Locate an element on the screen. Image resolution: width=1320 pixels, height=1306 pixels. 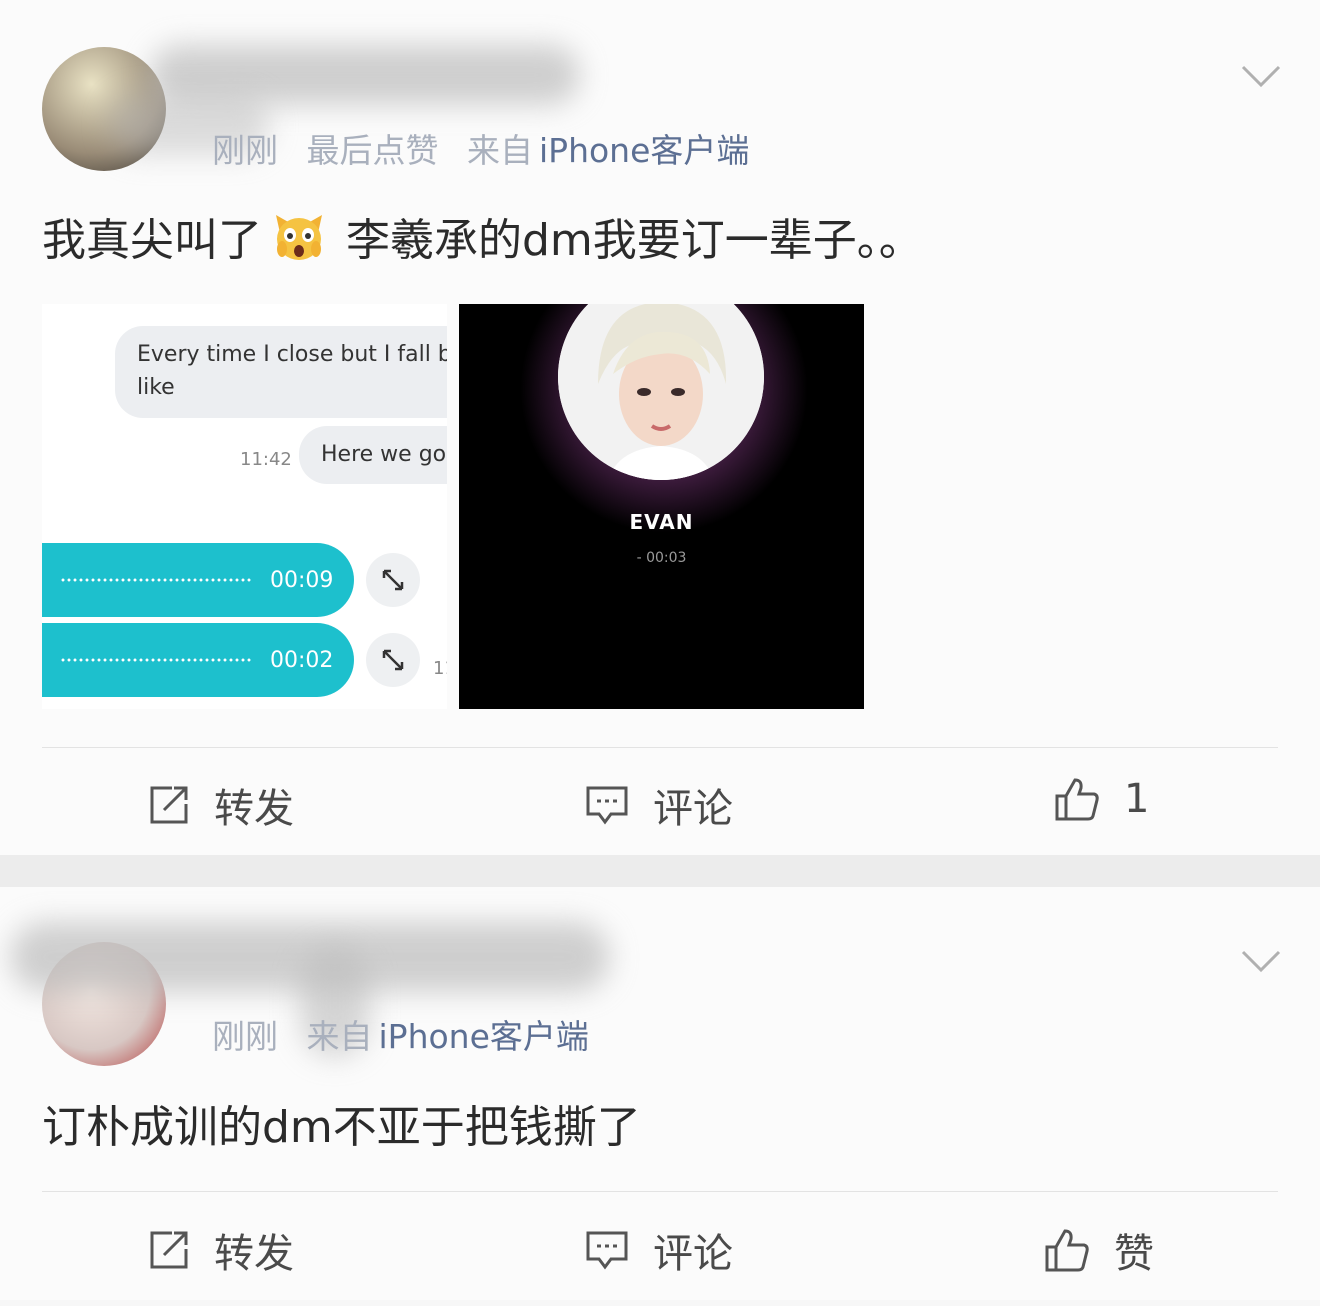
liked-label: 最后点赞 is located at coordinates (372, 150).